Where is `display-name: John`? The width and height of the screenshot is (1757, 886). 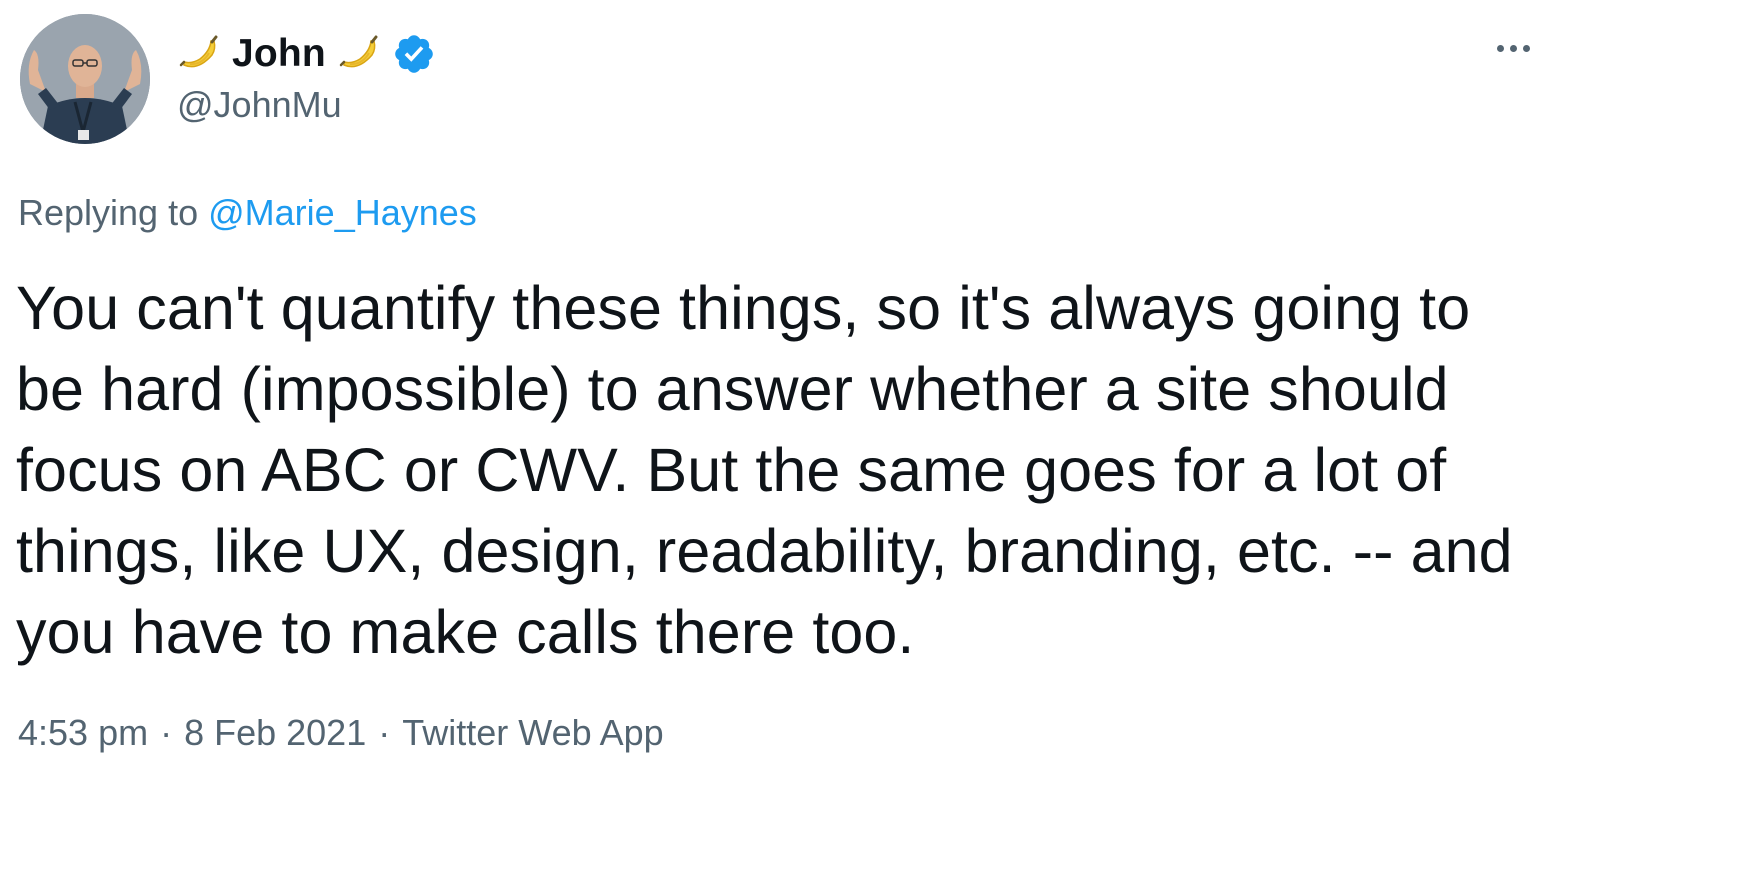 display-name: John is located at coordinates (279, 54).